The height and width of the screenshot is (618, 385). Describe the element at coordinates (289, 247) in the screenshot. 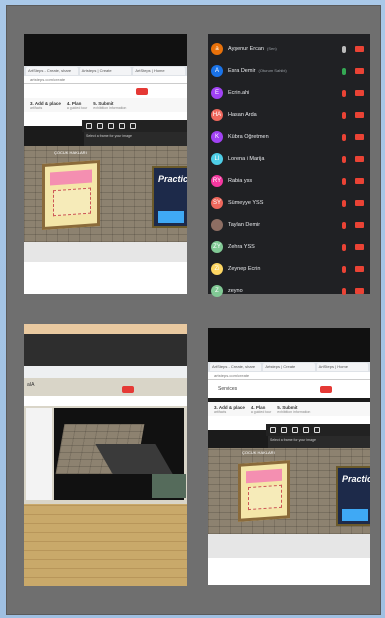

I see `participant-row: ZY Zehra YSS` at that location.